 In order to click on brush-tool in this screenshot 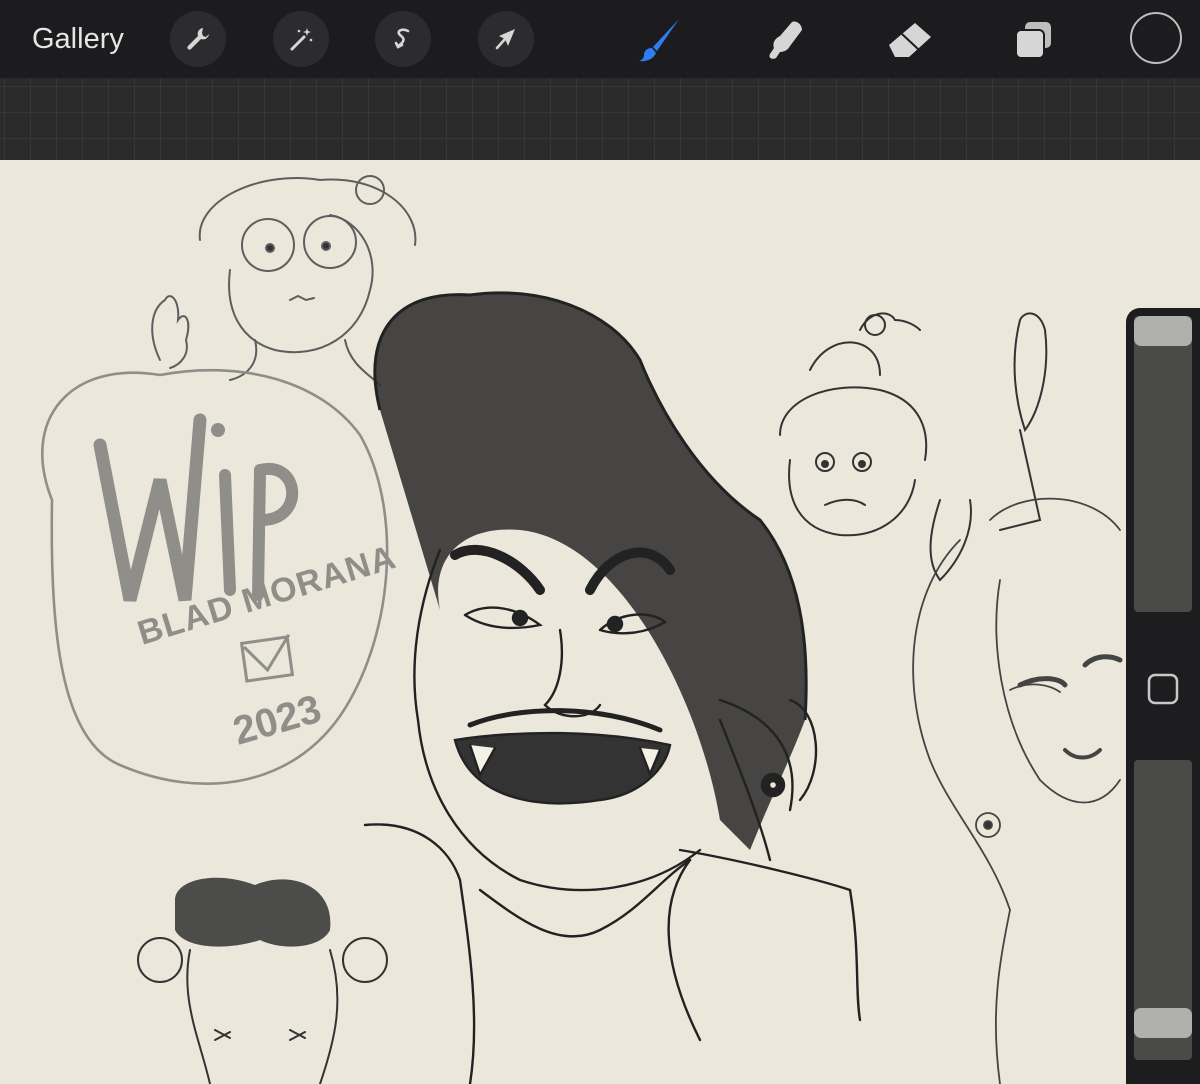, I will do `click(660, 40)`.